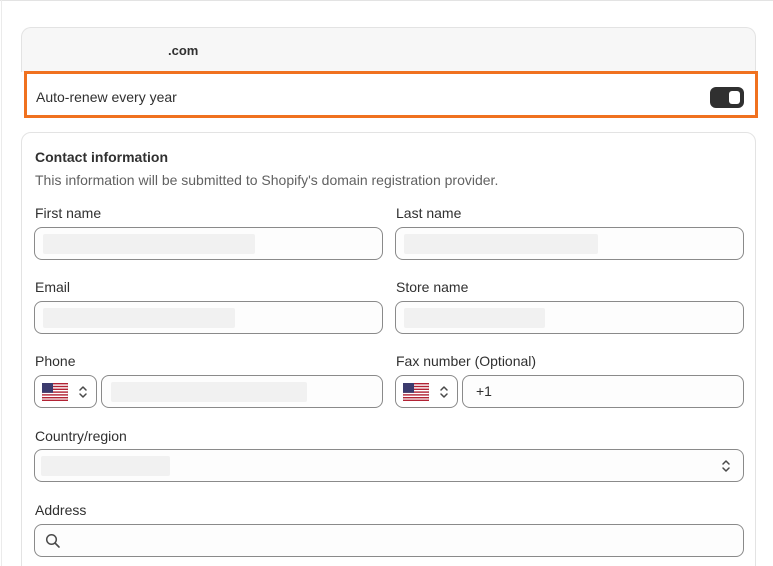 The image size is (773, 566). What do you see at coordinates (106, 97) in the screenshot?
I see `auto-renew-label: Auto-renew every year` at bounding box center [106, 97].